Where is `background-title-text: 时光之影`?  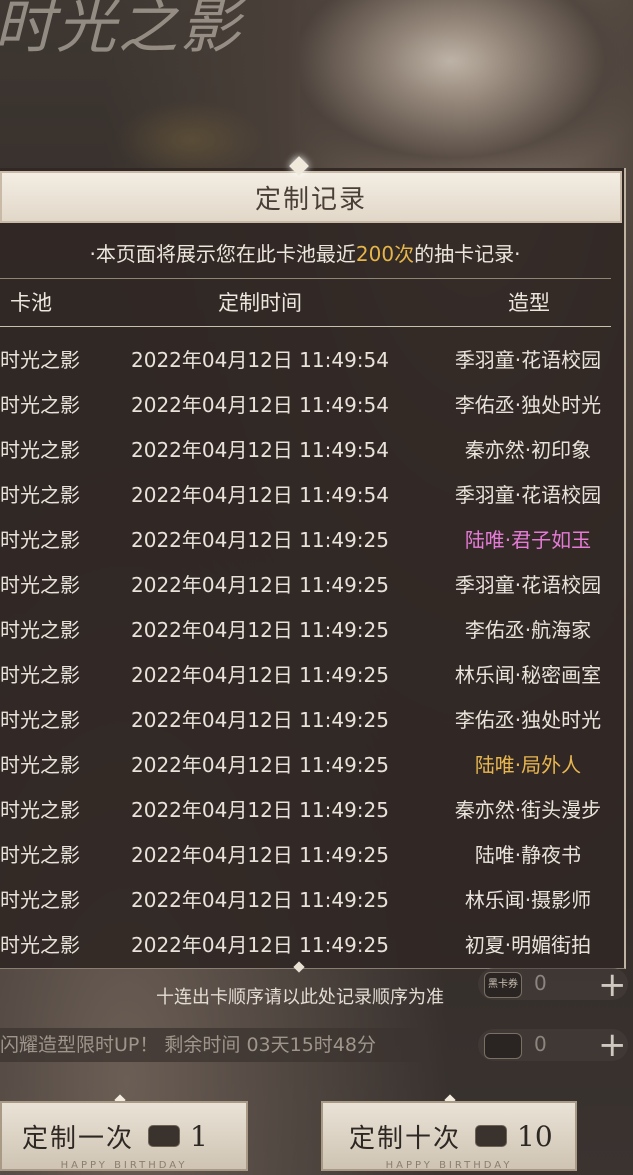 background-title-text: 时光之影 is located at coordinates (121, 31).